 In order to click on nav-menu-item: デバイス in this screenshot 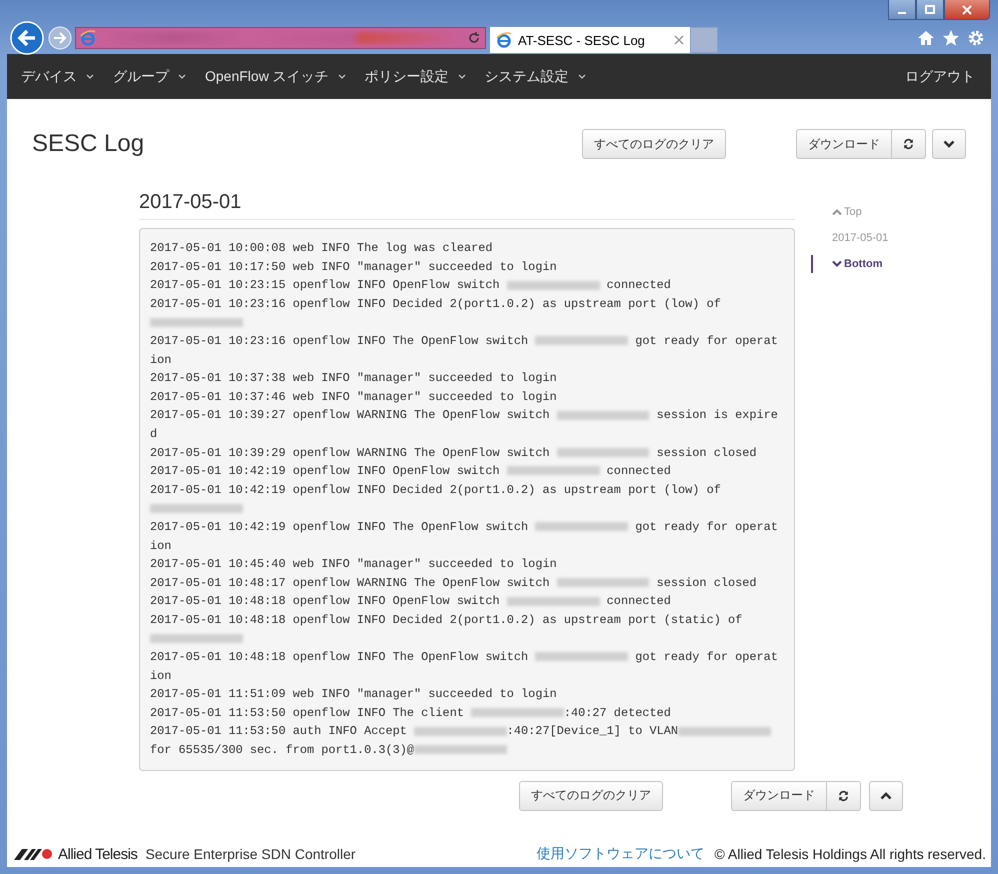, I will do `click(57, 77)`.